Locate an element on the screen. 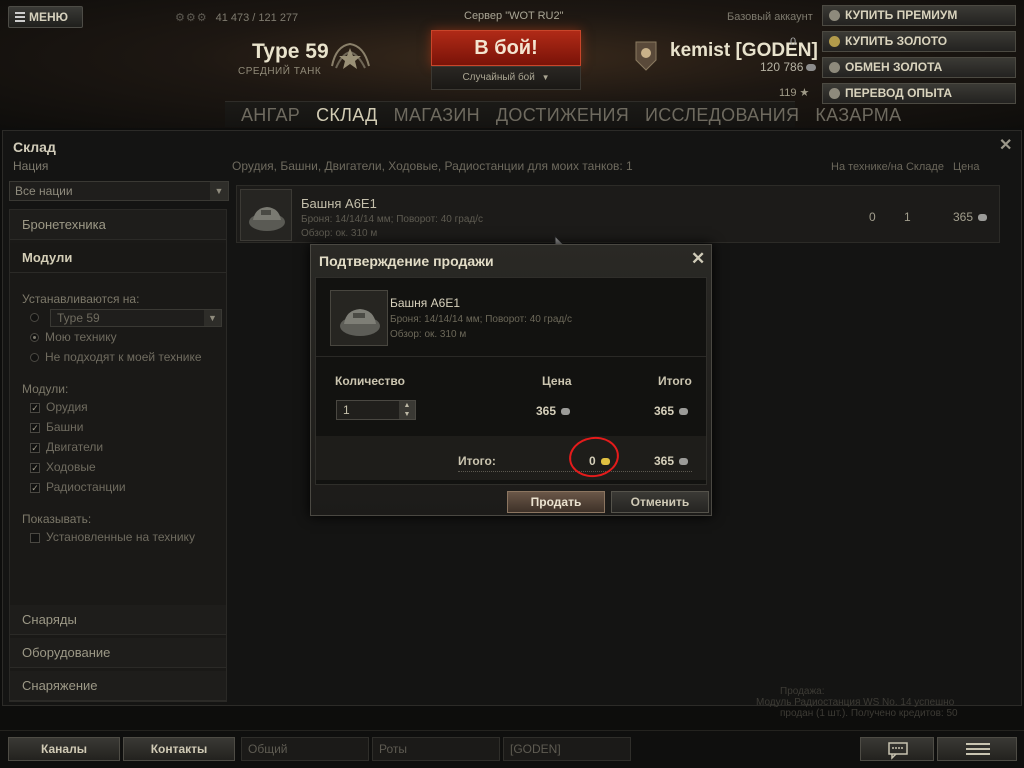 This screenshot has height=768, width=1024. buy-gold-button: КУПИТЬ ЗОЛОТО is located at coordinates (919, 41).